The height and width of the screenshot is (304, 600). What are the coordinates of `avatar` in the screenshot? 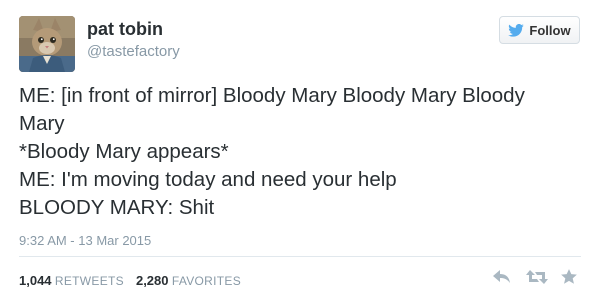 It's located at (47, 44).